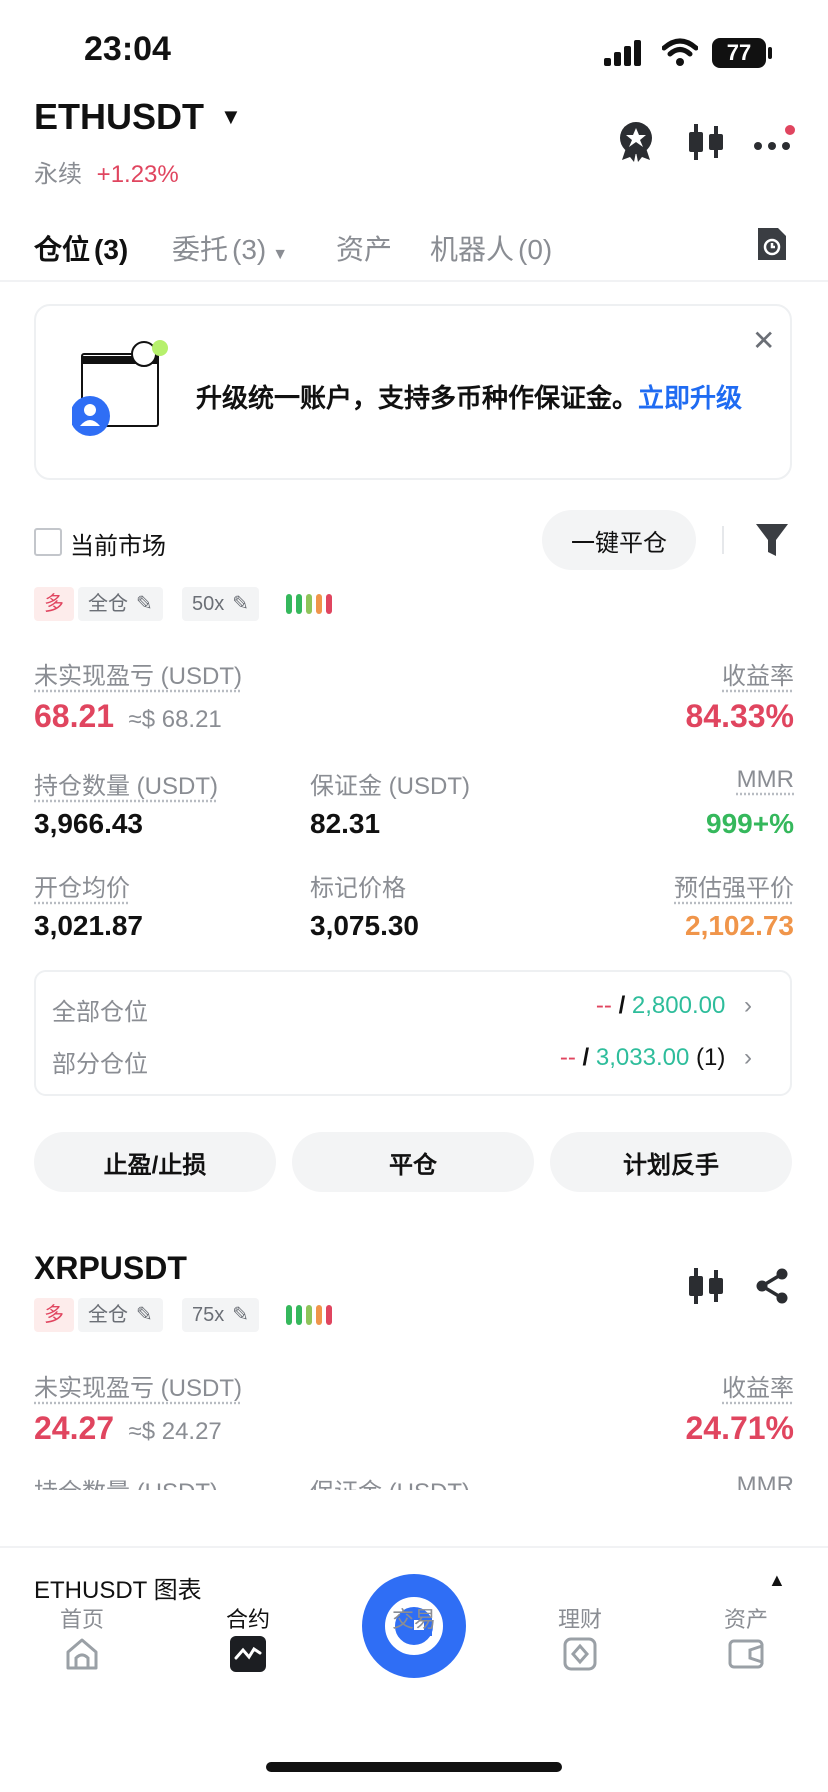 The image size is (828, 1792). What do you see at coordinates (772, 246) in the screenshot?
I see `history-icon` at bounding box center [772, 246].